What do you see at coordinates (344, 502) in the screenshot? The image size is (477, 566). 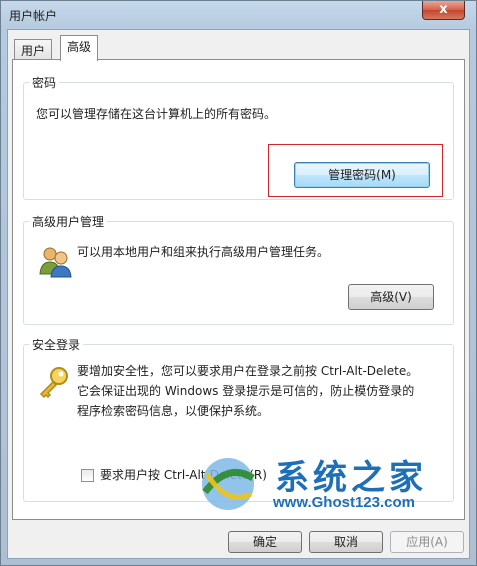 I see `watermark-url: www.Ghost123.com` at bounding box center [344, 502].